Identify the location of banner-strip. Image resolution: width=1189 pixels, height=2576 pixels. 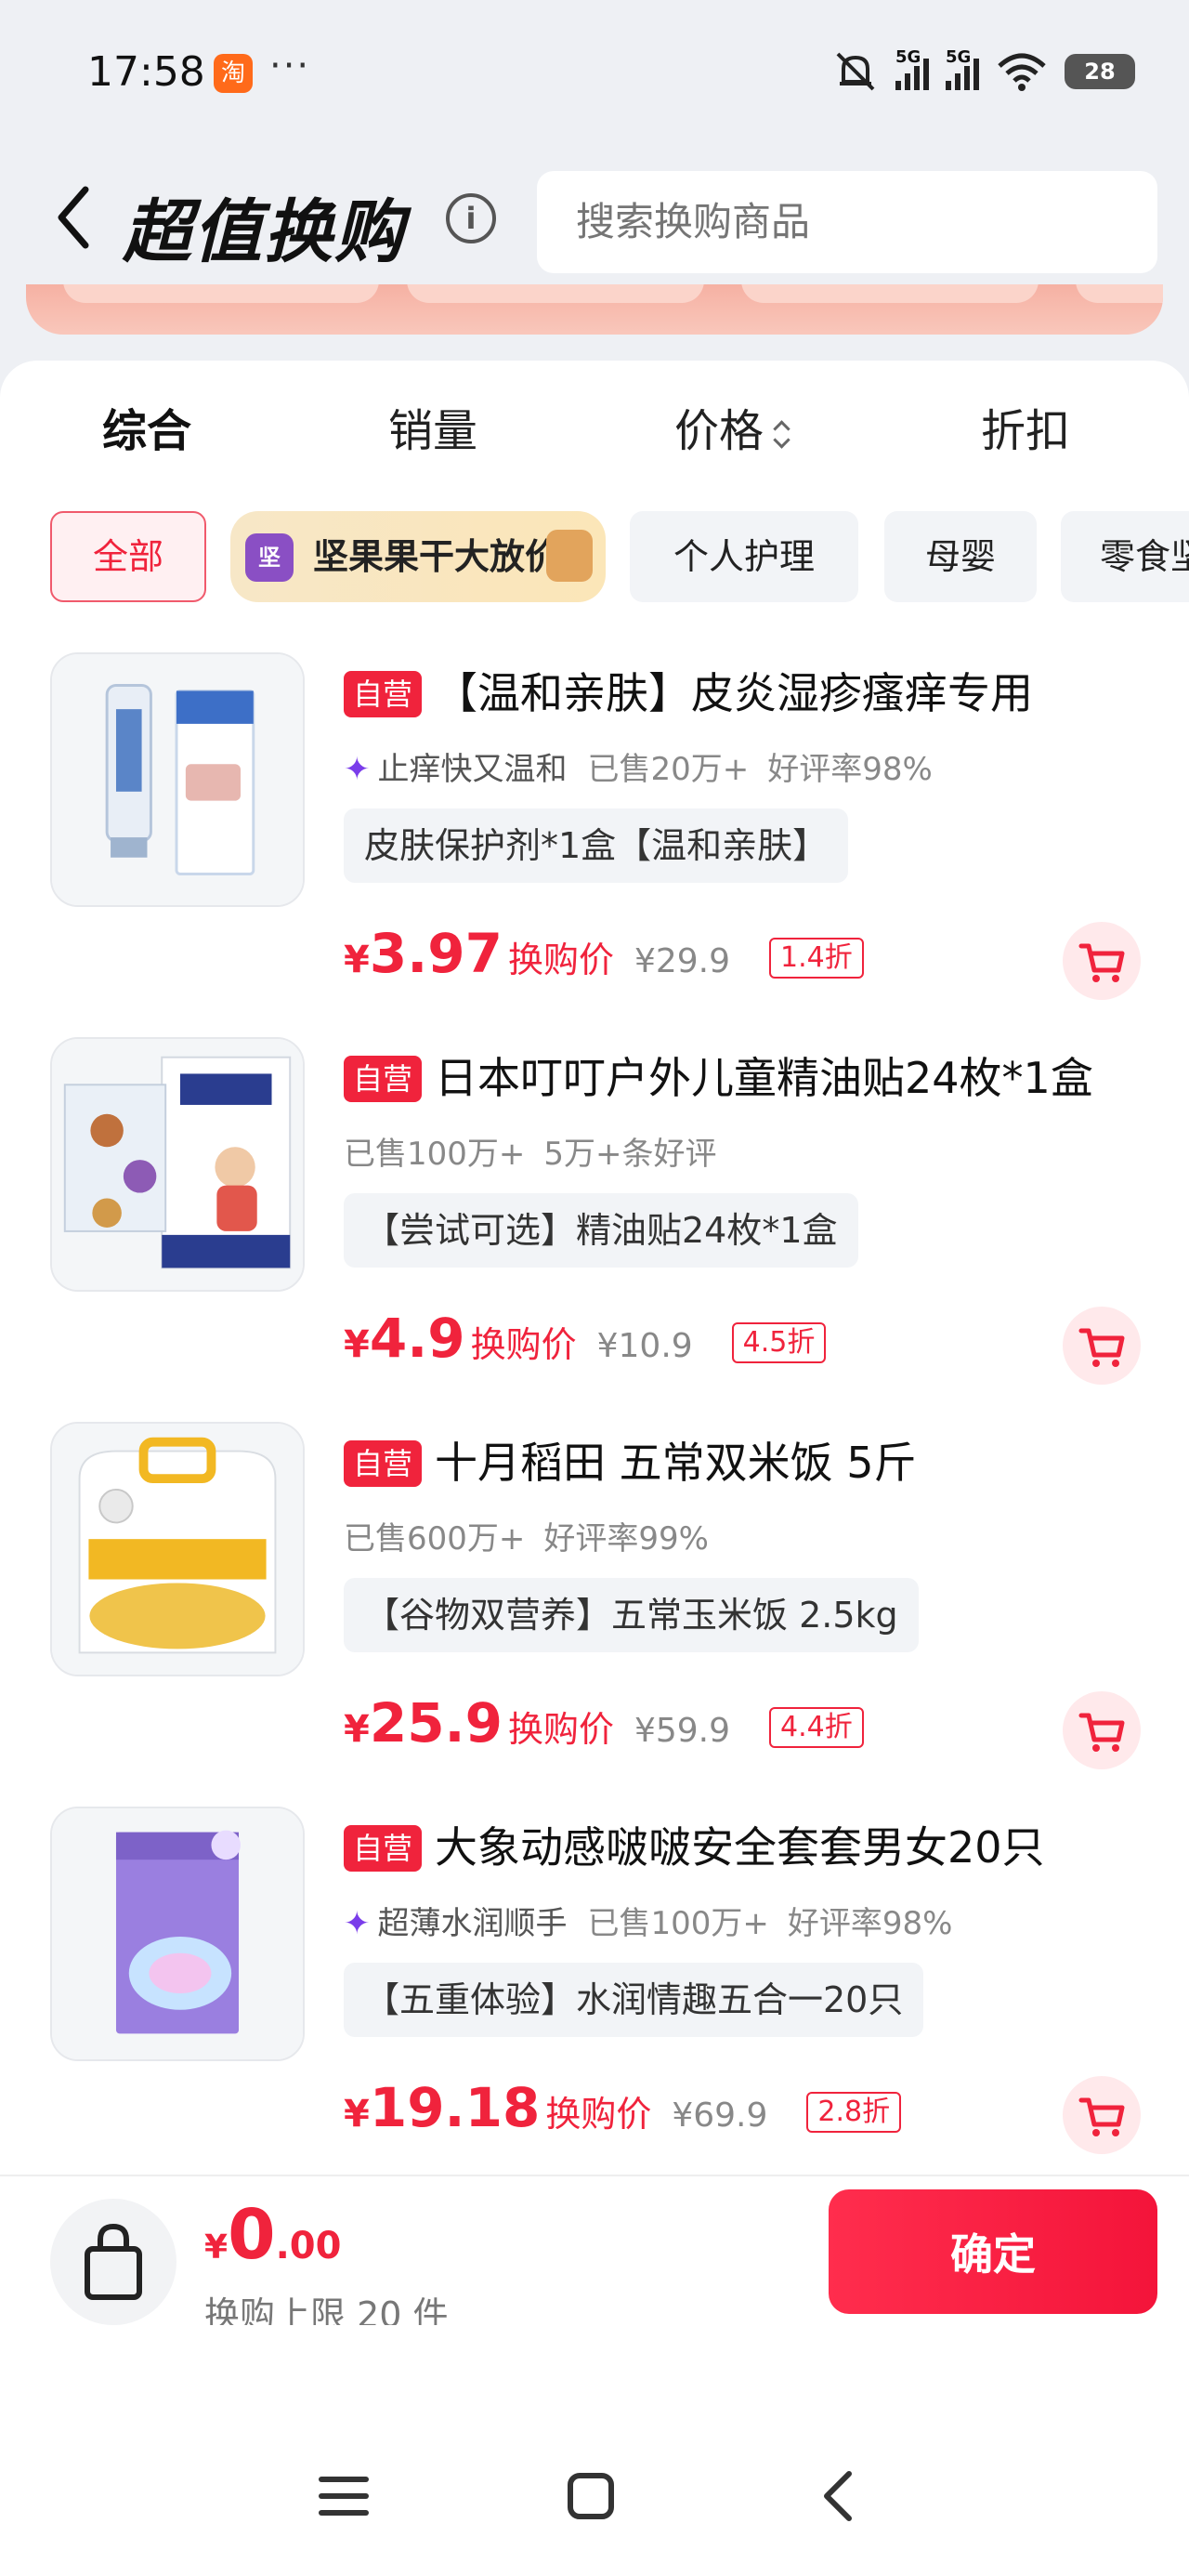
(594, 309).